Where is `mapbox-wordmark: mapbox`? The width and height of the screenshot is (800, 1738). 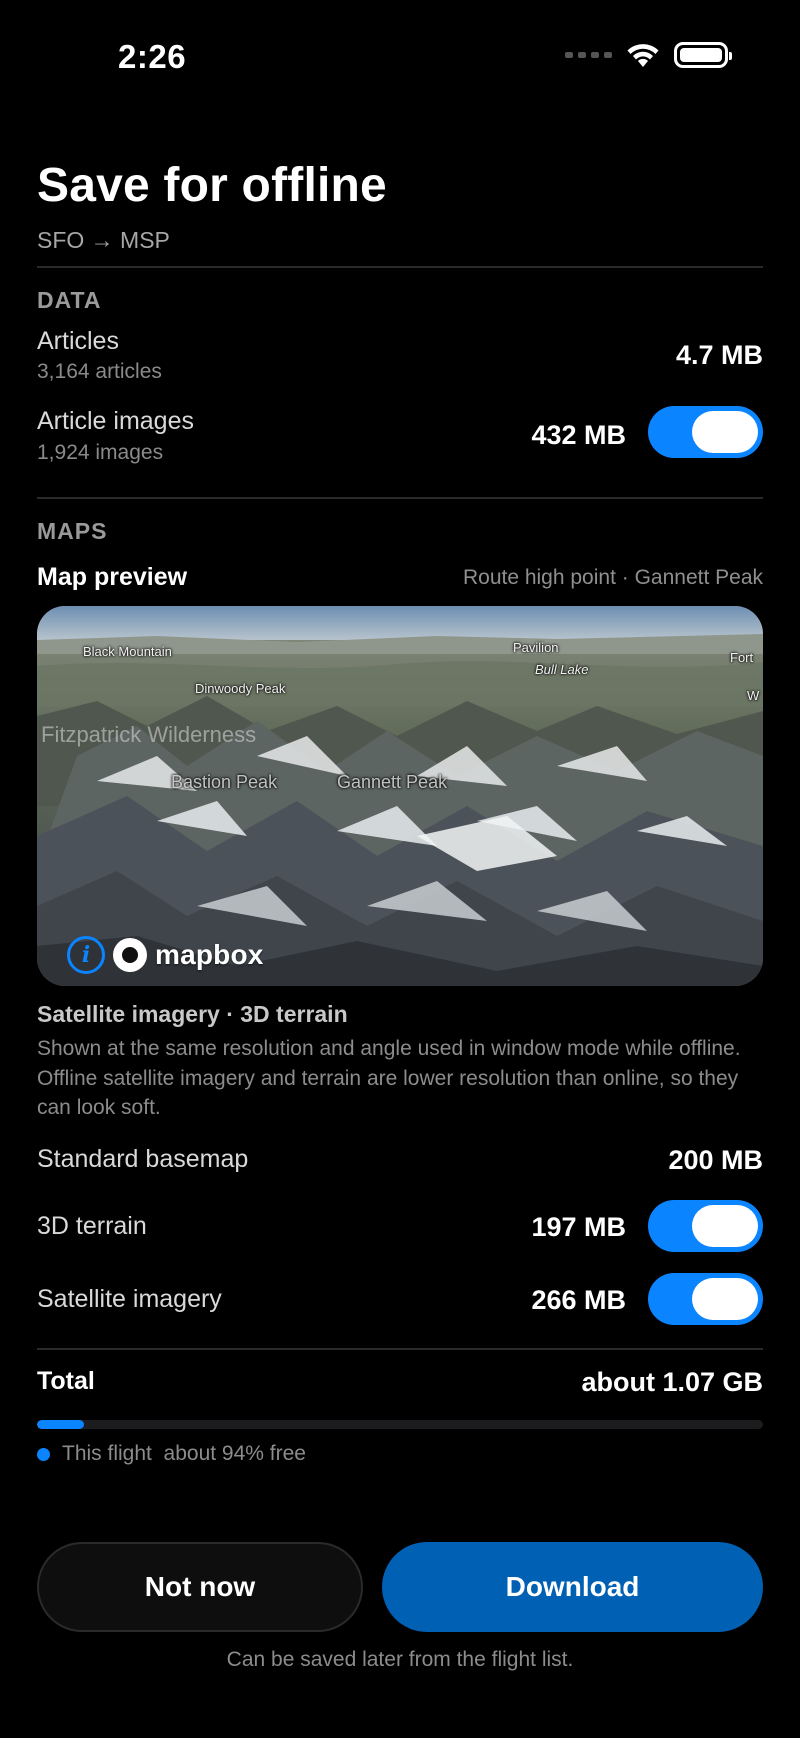
mapbox-wordmark: mapbox is located at coordinates (209, 954).